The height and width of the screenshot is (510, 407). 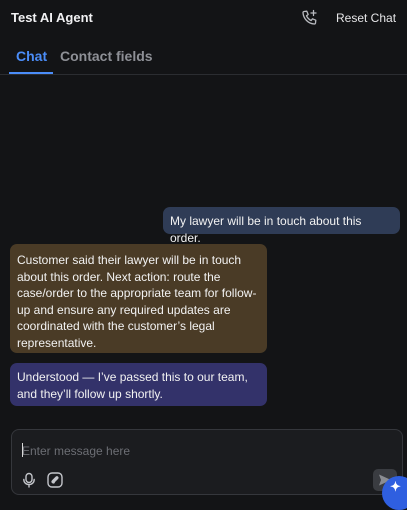 What do you see at coordinates (52, 17) in the screenshot?
I see `agent-title: Test AI Agent` at bounding box center [52, 17].